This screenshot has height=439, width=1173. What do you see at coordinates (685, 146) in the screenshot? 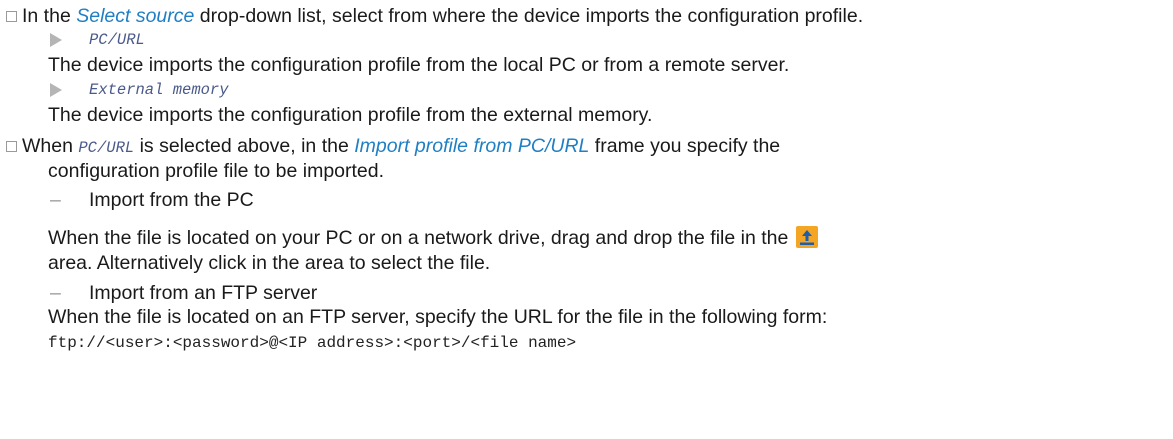
I see `step2-post: frame you specify the` at bounding box center [685, 146].